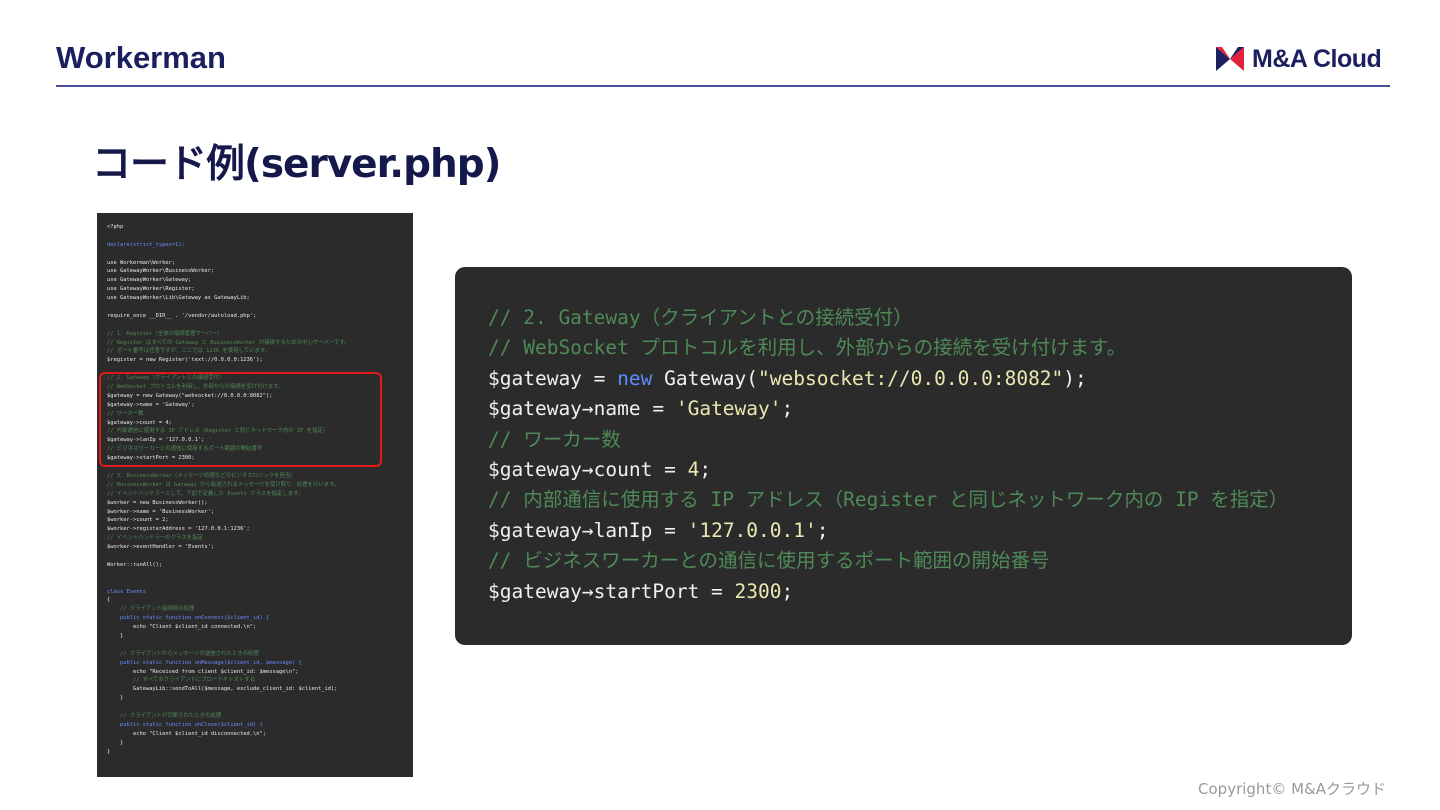 Image resolution: width=1440 pixels, height=810 pixels. I want to click on thumbnail-code-line: // クライアント接続時の処理, so click(151, 609).